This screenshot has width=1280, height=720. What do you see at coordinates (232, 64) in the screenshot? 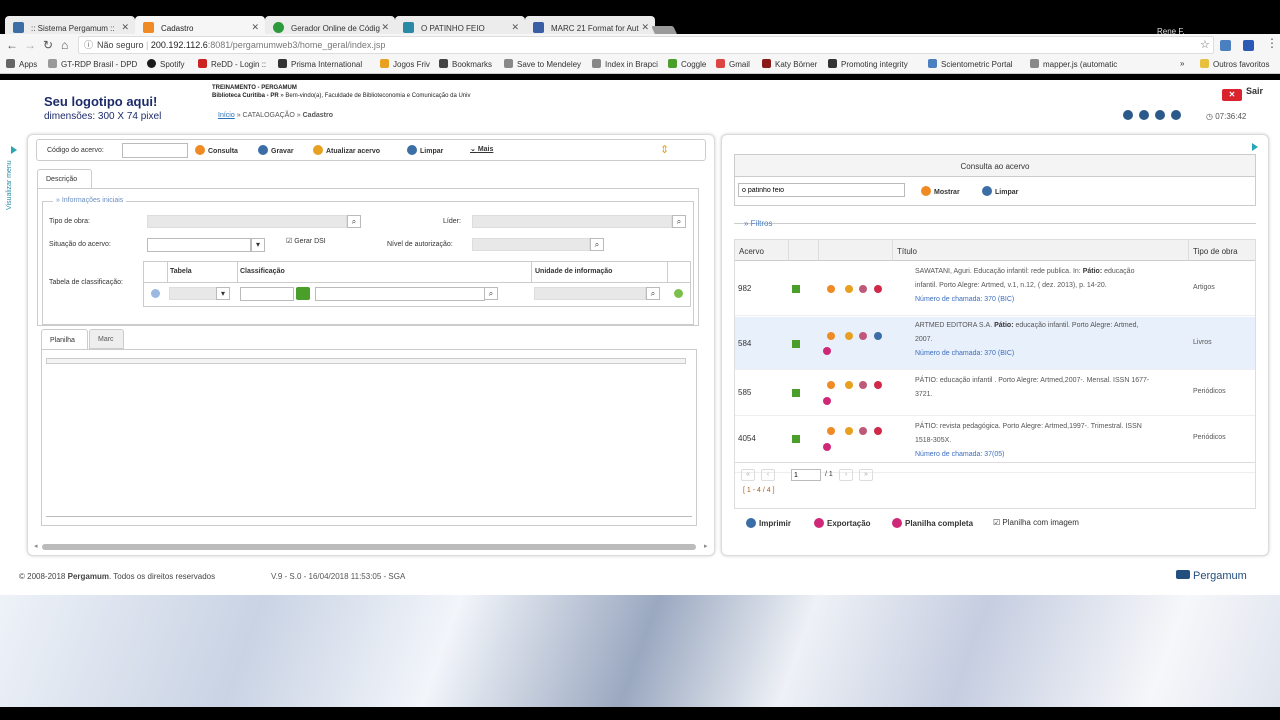
I see `bookmark-item: ReDD - Login ::` at bounding box center [232, 64].